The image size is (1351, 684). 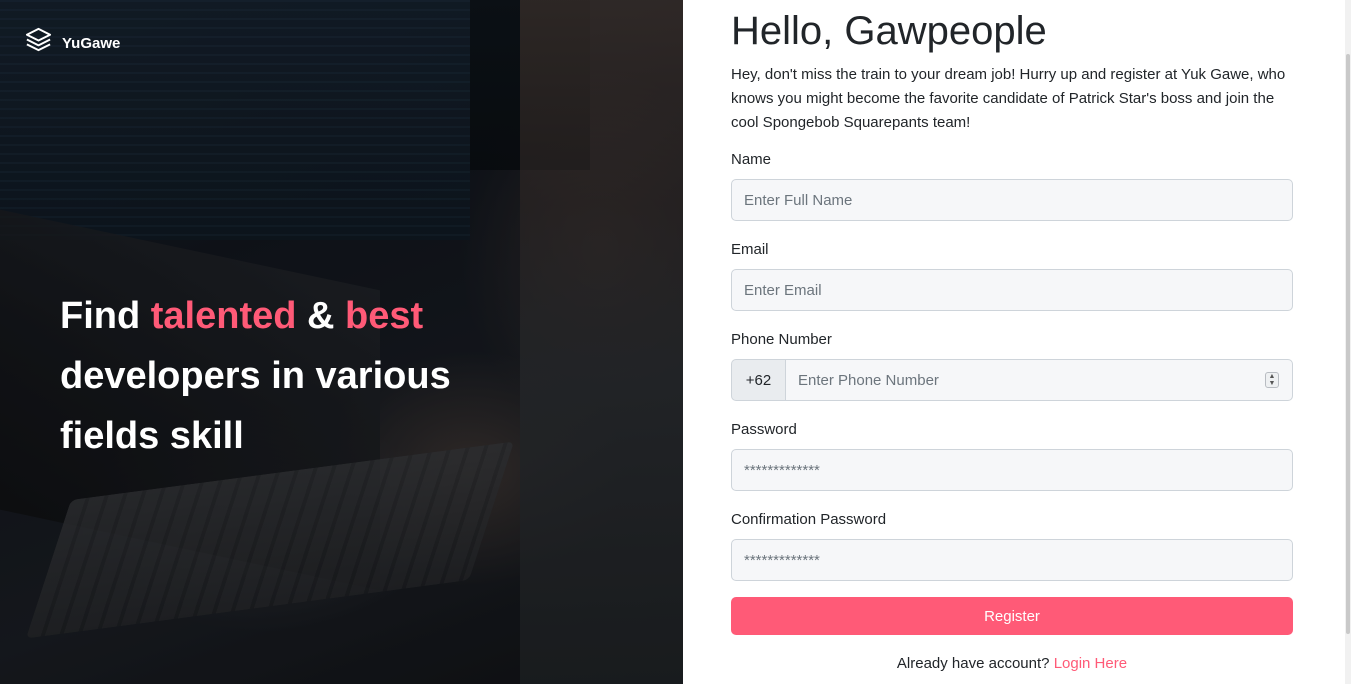 I want to click on login-link: Login Here, so click(x=1090, y=663).